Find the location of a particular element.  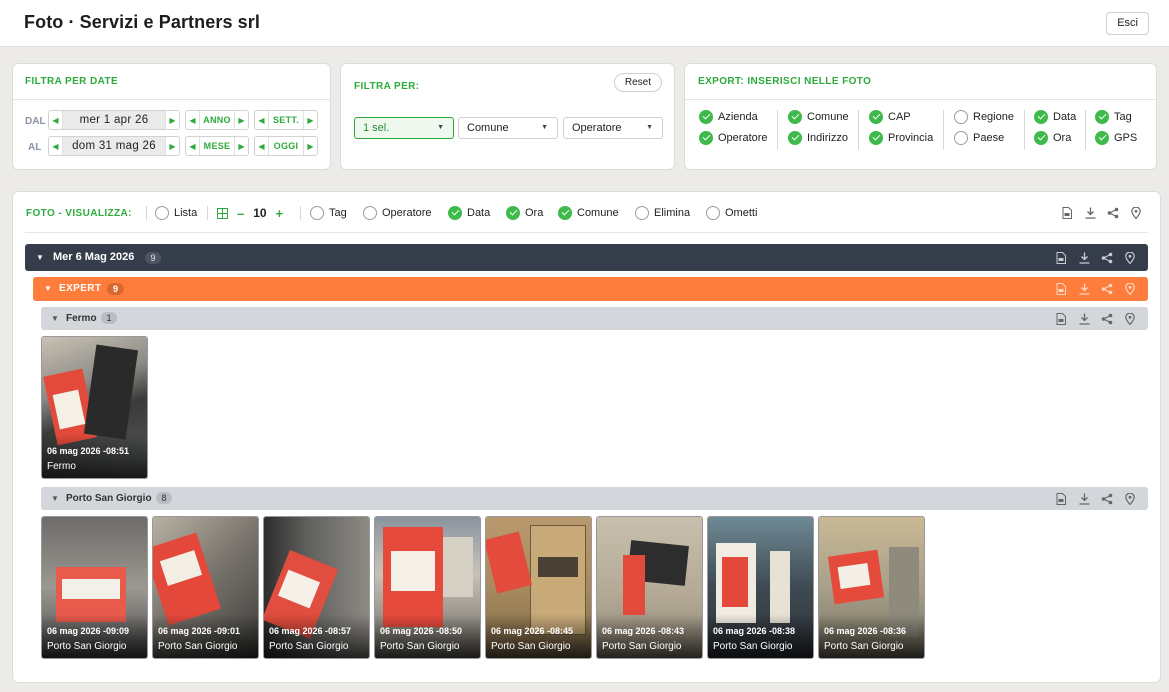

divider is located at coordinates (920, 99).